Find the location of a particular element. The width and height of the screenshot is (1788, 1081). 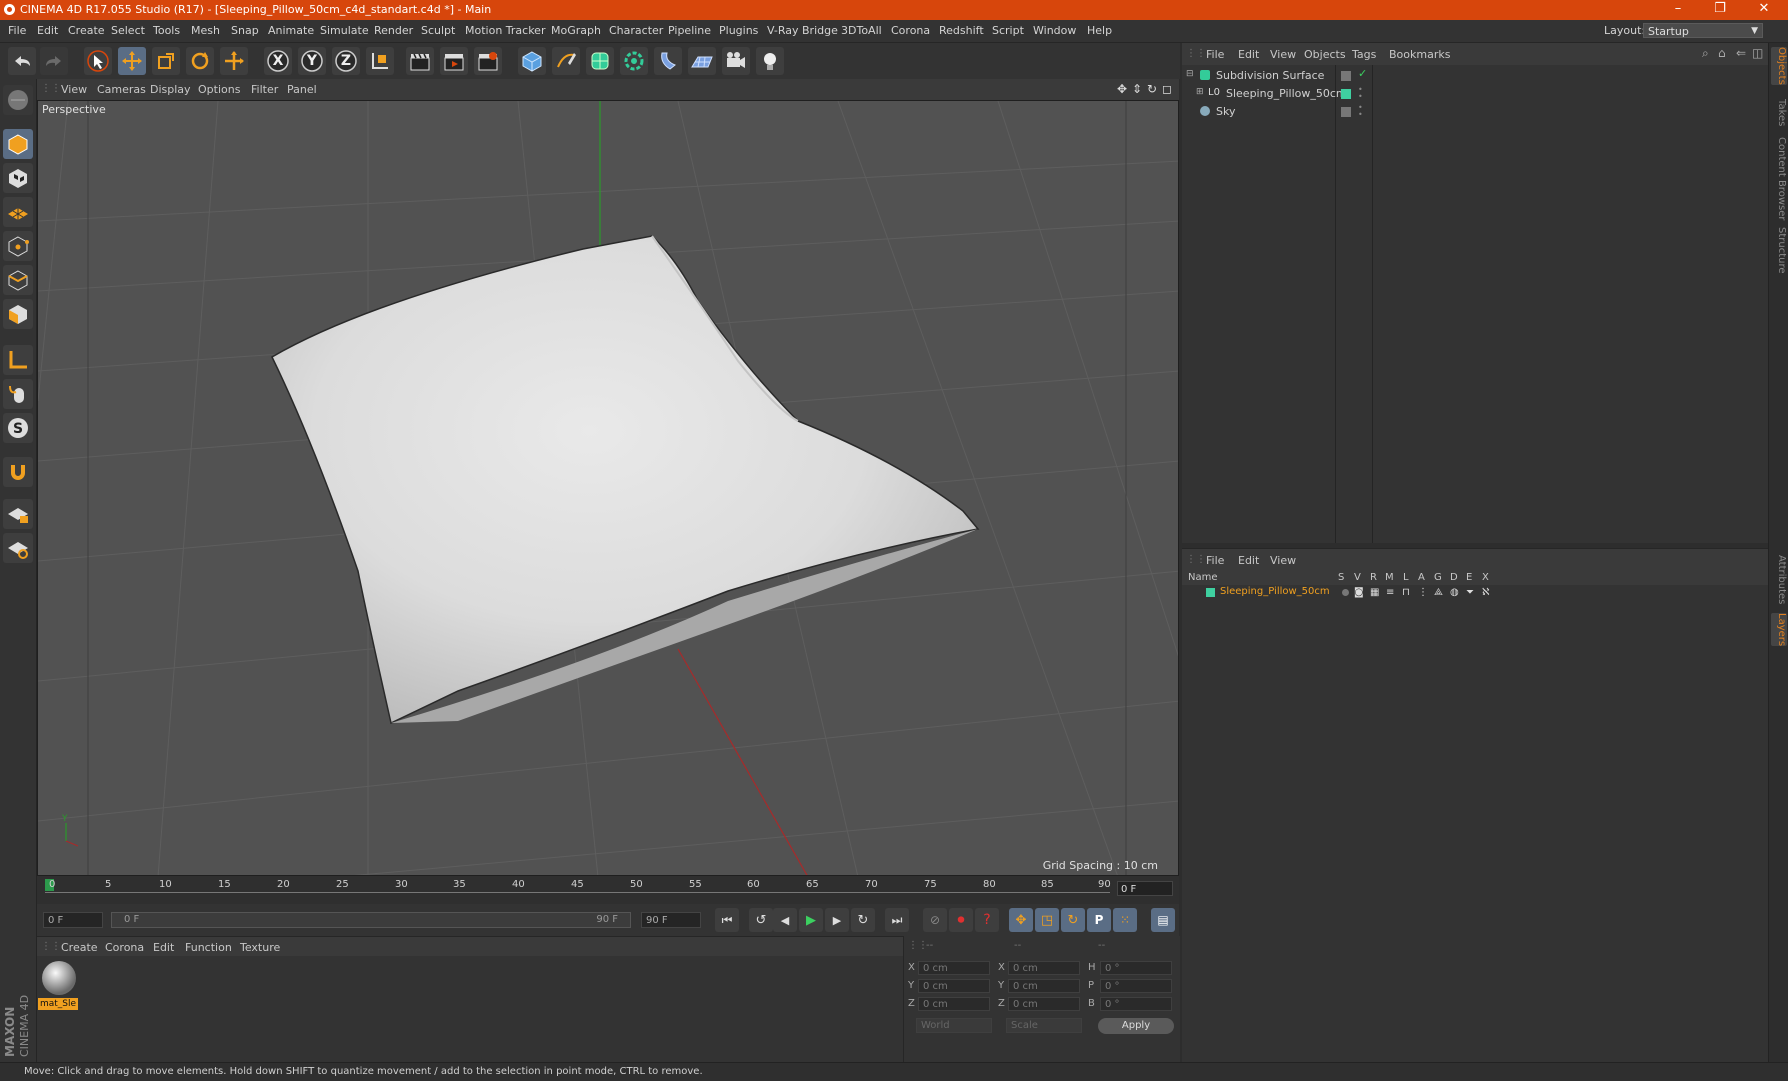

menu-redshift: Redshift is located at coordinates (961, 30).